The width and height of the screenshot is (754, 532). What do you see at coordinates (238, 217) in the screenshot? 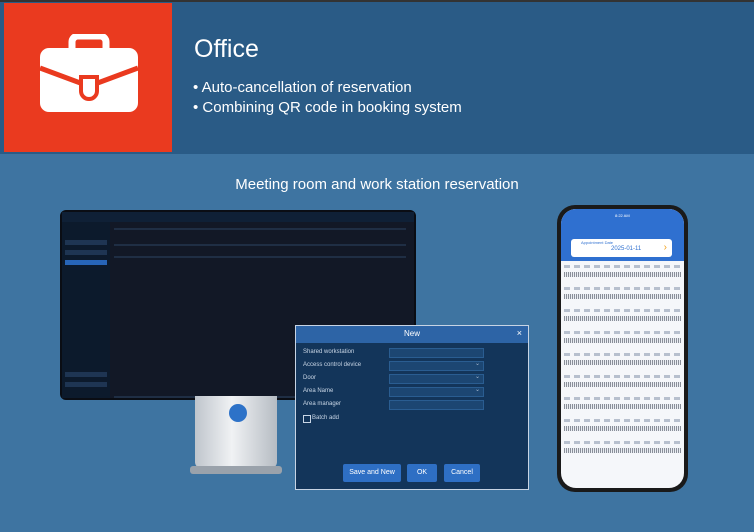
I see `monitor-topbar` at bounding box center [238, 217].